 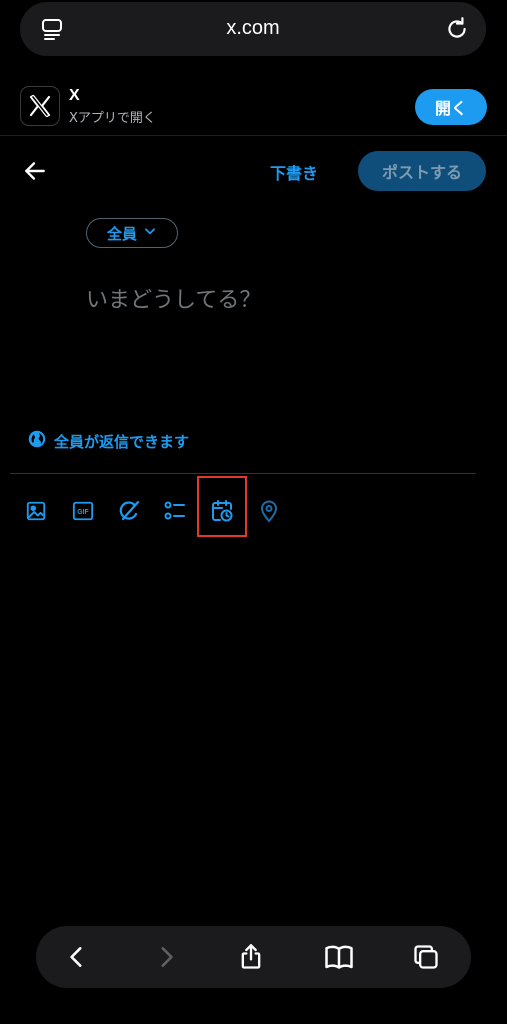 What do you see at coordinates (422, 171) in the screenshot?
I see `post-button: ポストする` at bounding box center [422, 171].